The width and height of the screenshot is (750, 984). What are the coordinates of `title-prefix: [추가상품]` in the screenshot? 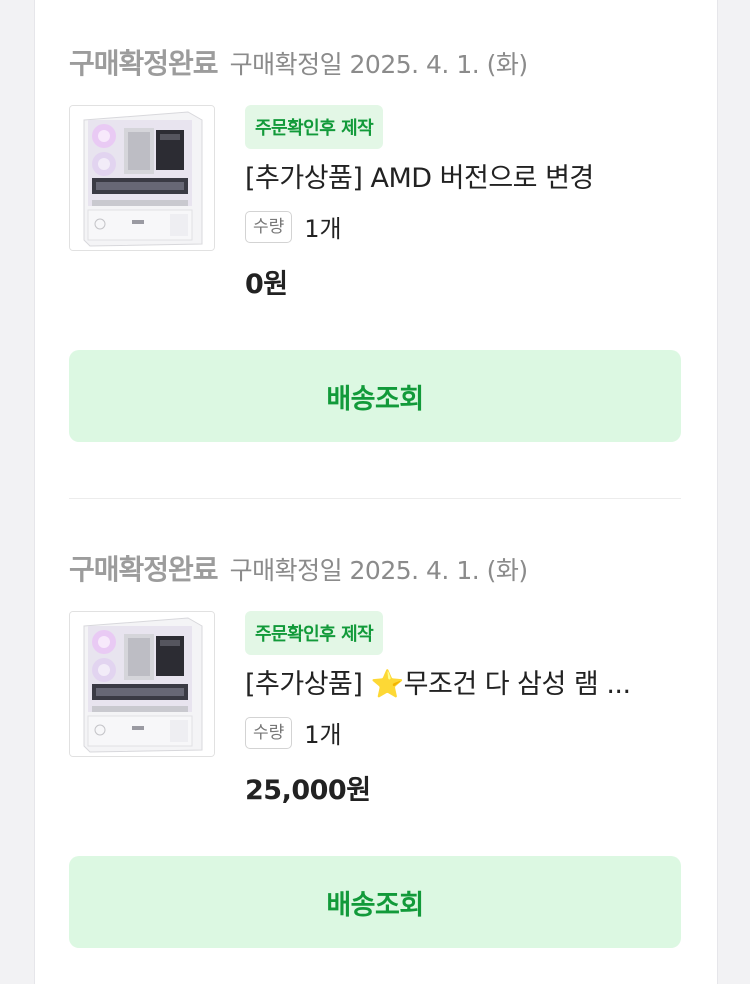 It's located at (308, 684).